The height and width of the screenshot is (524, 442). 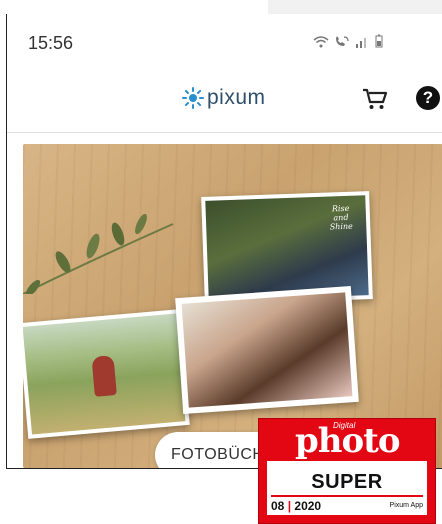 I want to click on badge-brand: photo, so click(x=348, y=441).